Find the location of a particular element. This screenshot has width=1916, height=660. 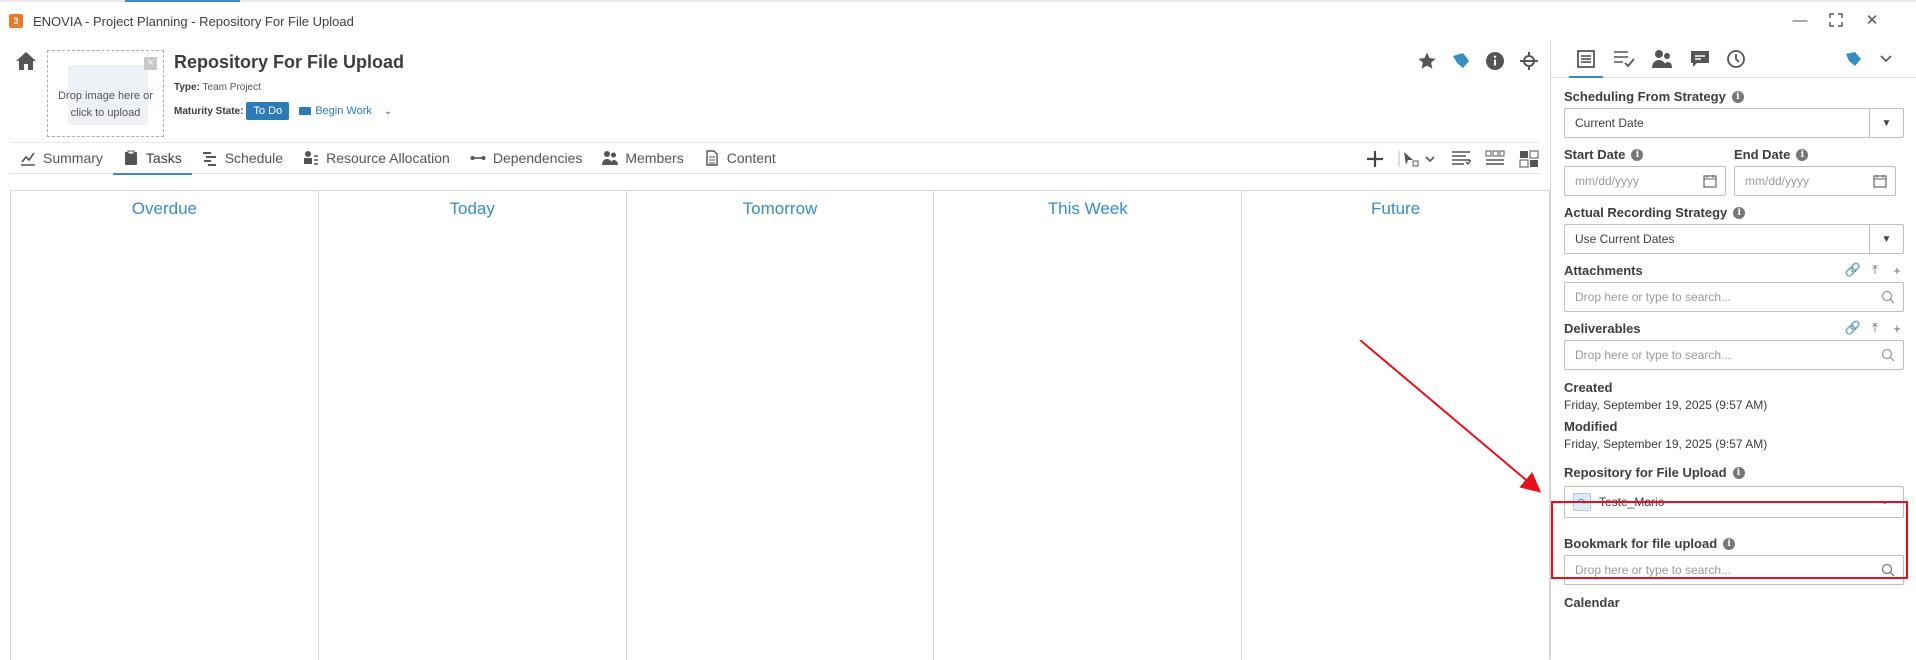

tab-schedule: Schedule is located at coordinates (242, 158).